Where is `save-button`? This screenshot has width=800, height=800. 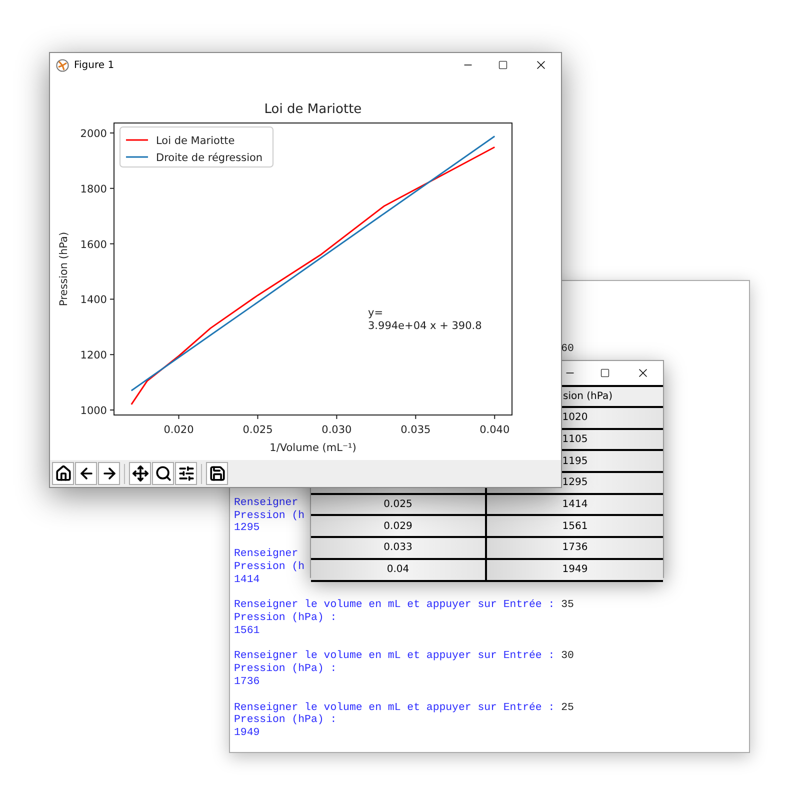
save-button is located at coordinates (217, 474).